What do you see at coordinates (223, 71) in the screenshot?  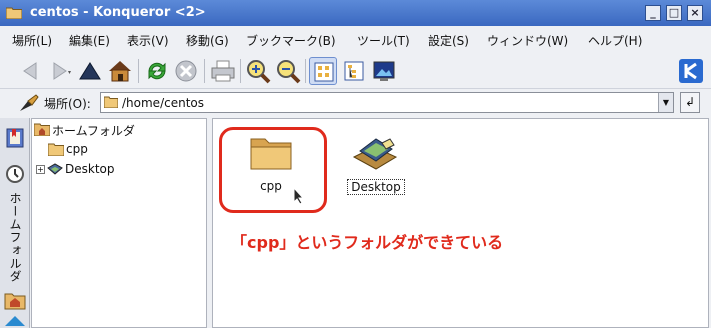 I see `print-icon` at bounding box center [223, 71].